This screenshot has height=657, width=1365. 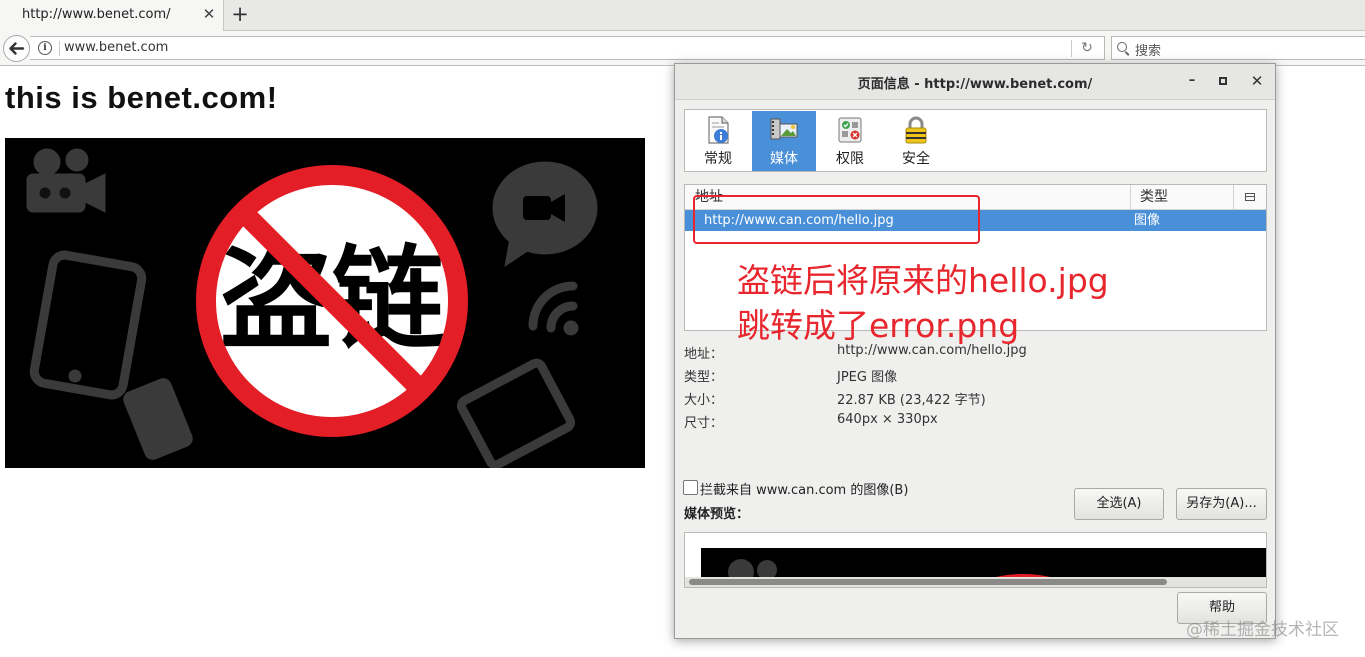 I want to click on property-dimensions: 尺寸： 640px × 330px, so click(x=974, y=422).